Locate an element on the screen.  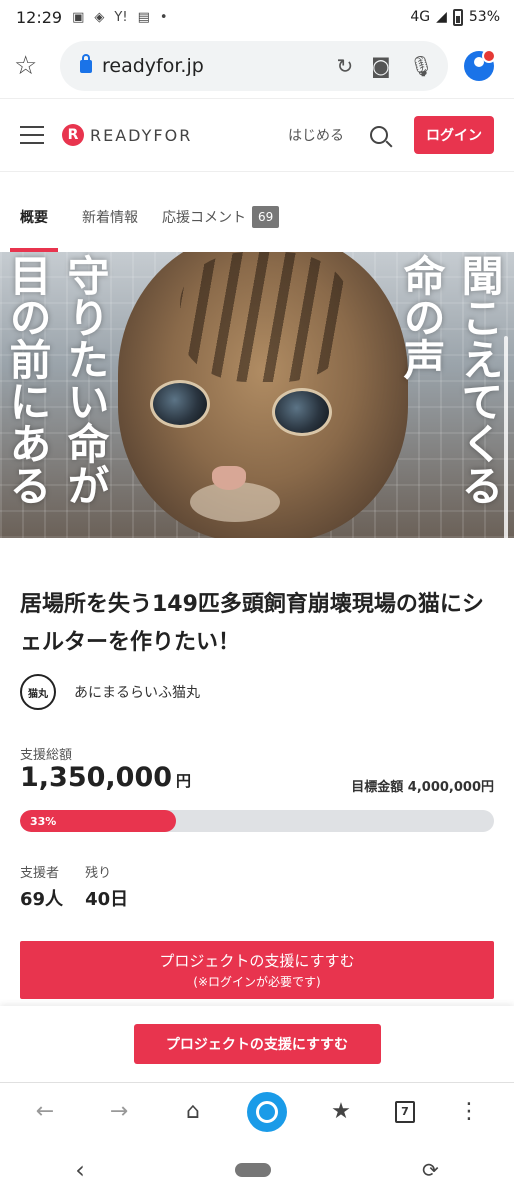
system-nav-bar: ‹ ⟳ is located at coordinates (257, 1170).